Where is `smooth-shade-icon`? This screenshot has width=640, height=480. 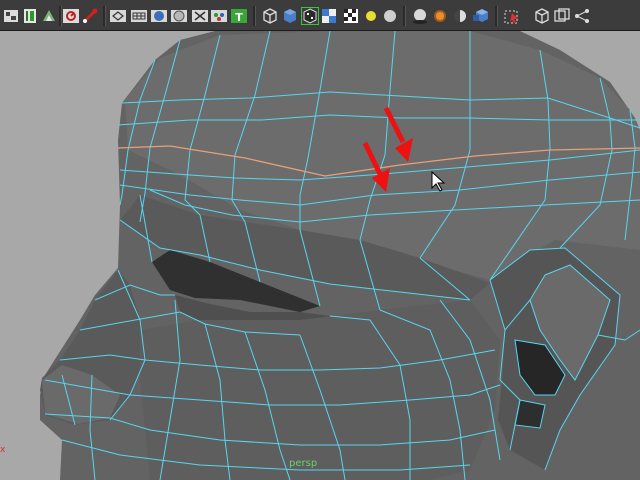
smooth-shade-icon is located at coordinates (159, 16).